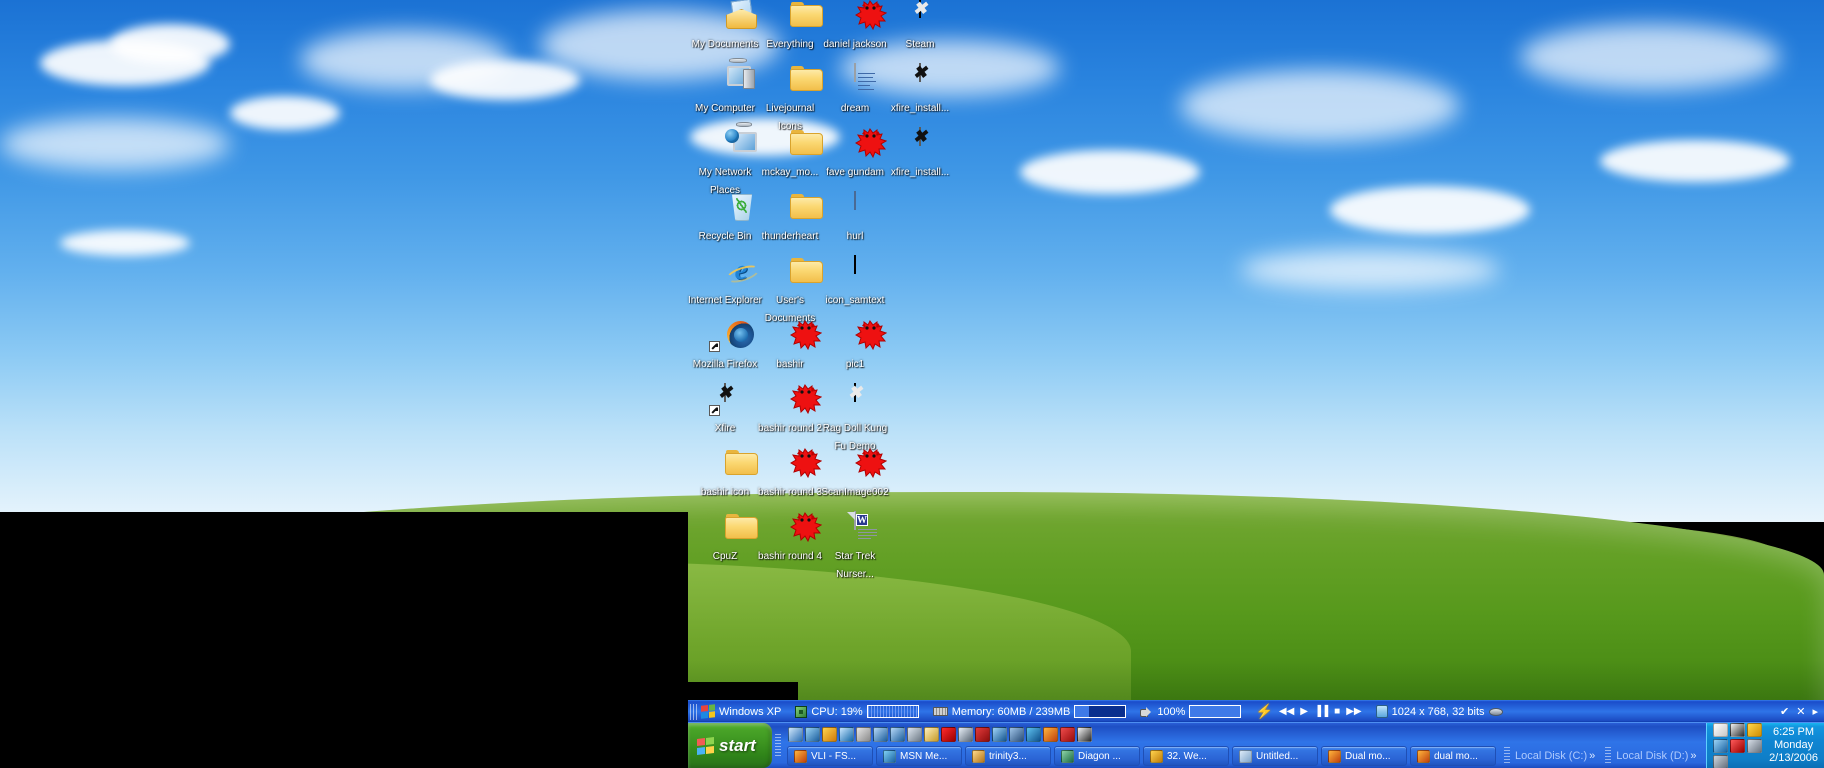 This screenshot has height=768, width=1824. What do you see at coordinates (1720, 729) in the screenshot?
I see `ff-deway-icon` at bounding box center [1720, 729].